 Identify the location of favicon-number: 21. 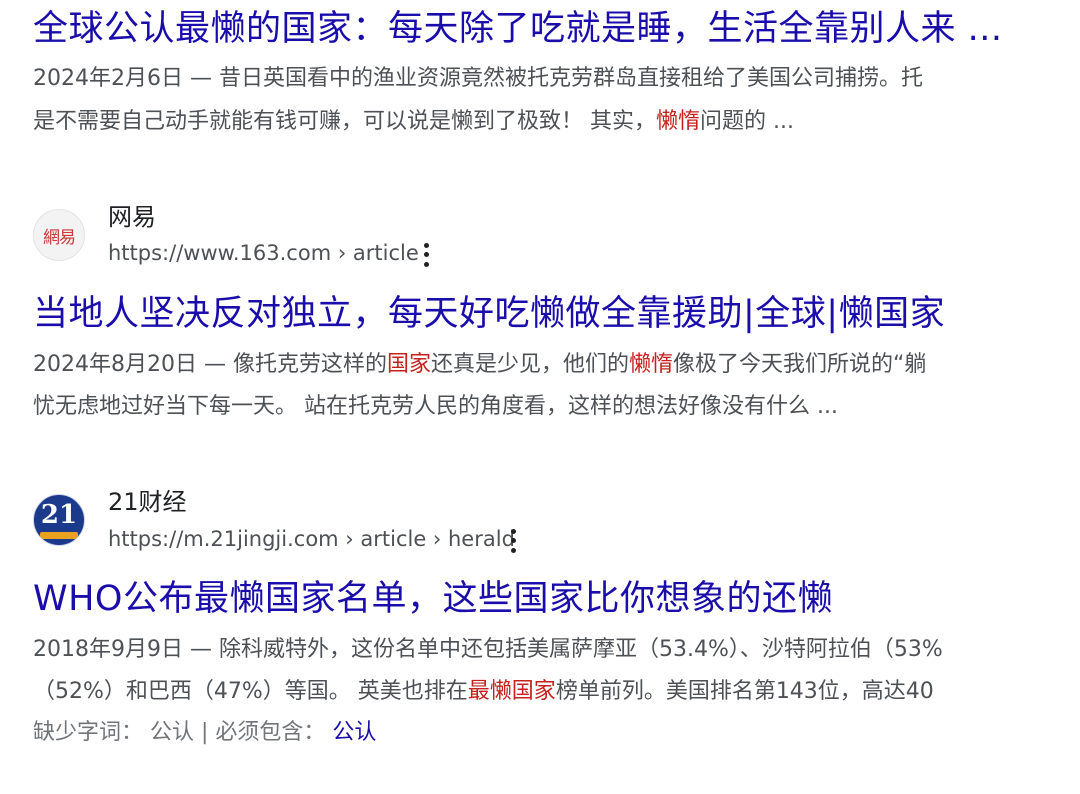
(59, 515).